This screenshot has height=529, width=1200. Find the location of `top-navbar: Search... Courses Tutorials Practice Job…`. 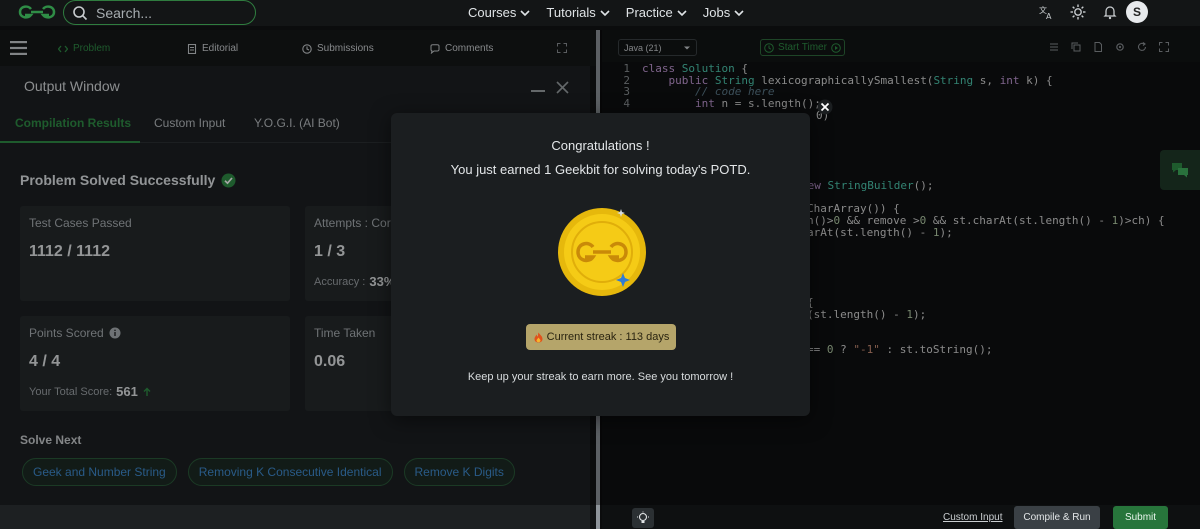

top-navbar: Search... Courses Tutorials Practice Job… is located at coordinates (600, 13).